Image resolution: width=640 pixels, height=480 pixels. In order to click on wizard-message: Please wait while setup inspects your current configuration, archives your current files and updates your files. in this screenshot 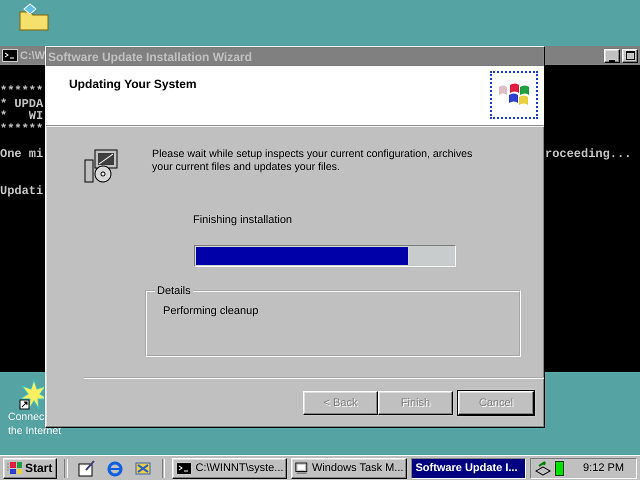, I will do `click(313, 161)`.